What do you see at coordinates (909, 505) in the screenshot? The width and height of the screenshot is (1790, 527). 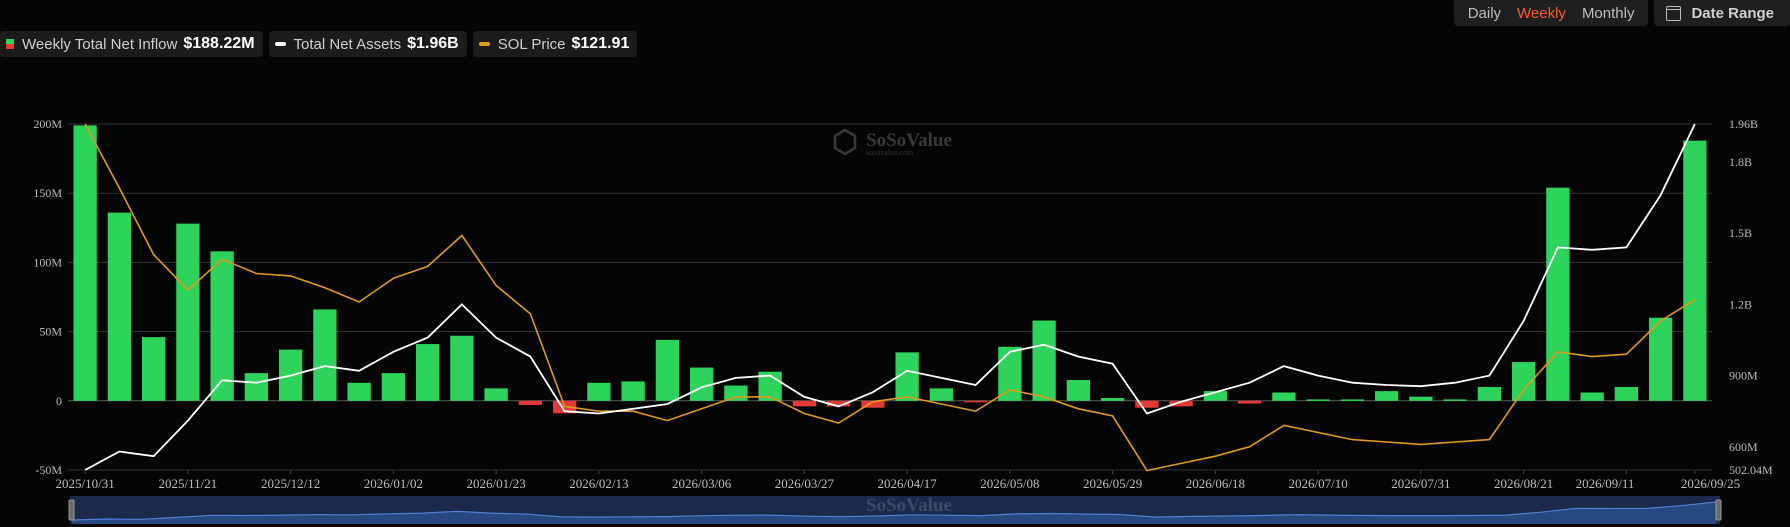 I see `navigator-watermark: SoSoValue` at bounding box center [909, 505].